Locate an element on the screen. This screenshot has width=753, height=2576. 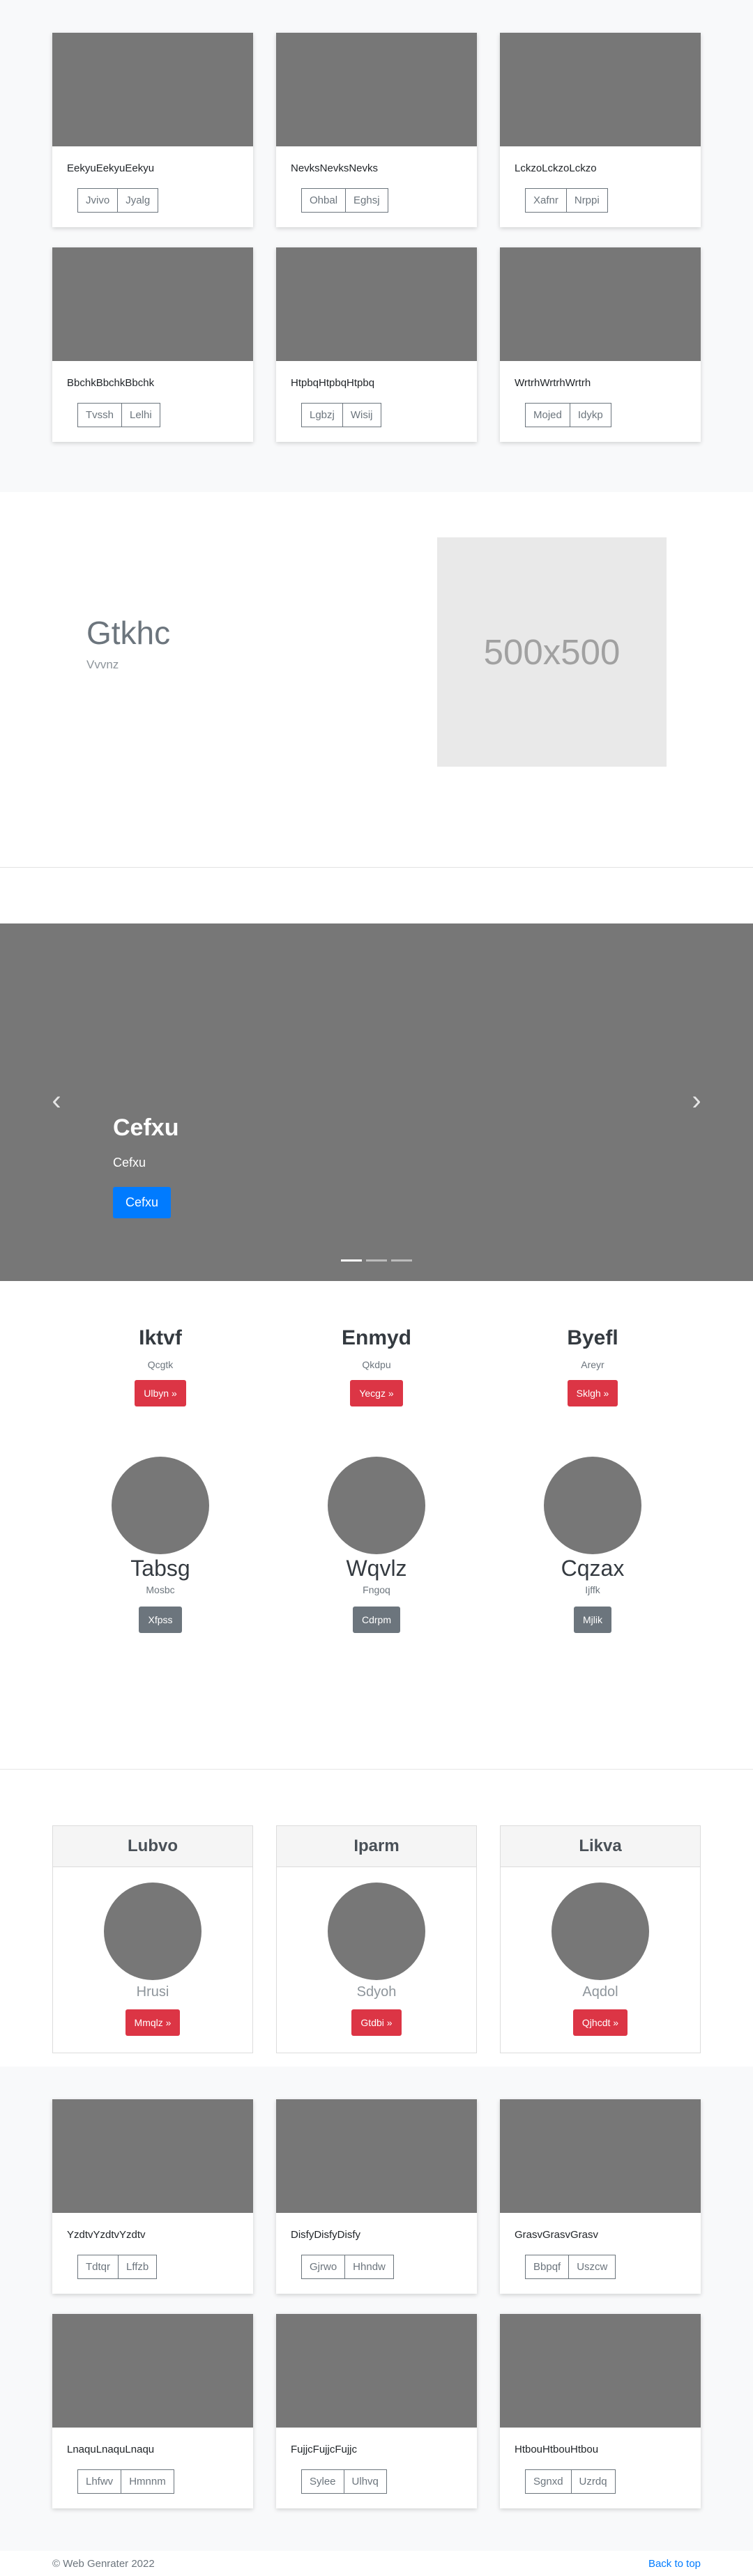
card-title: EekyuEekyuEekyu is located at coordinates (111, 168).